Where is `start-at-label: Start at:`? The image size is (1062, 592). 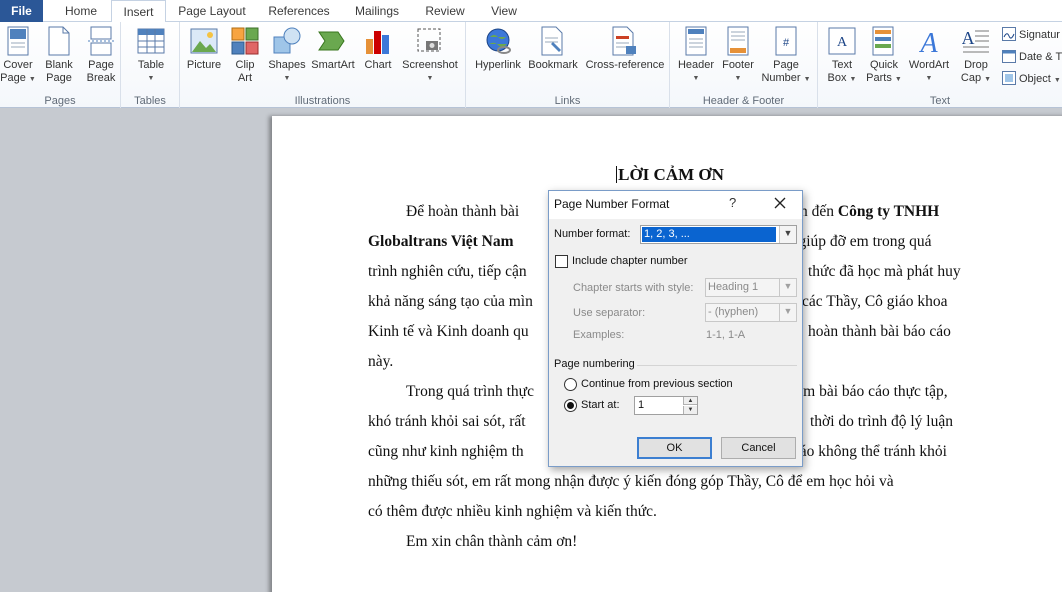
start-at-label: Start at: is located at coordinates (600, 405).